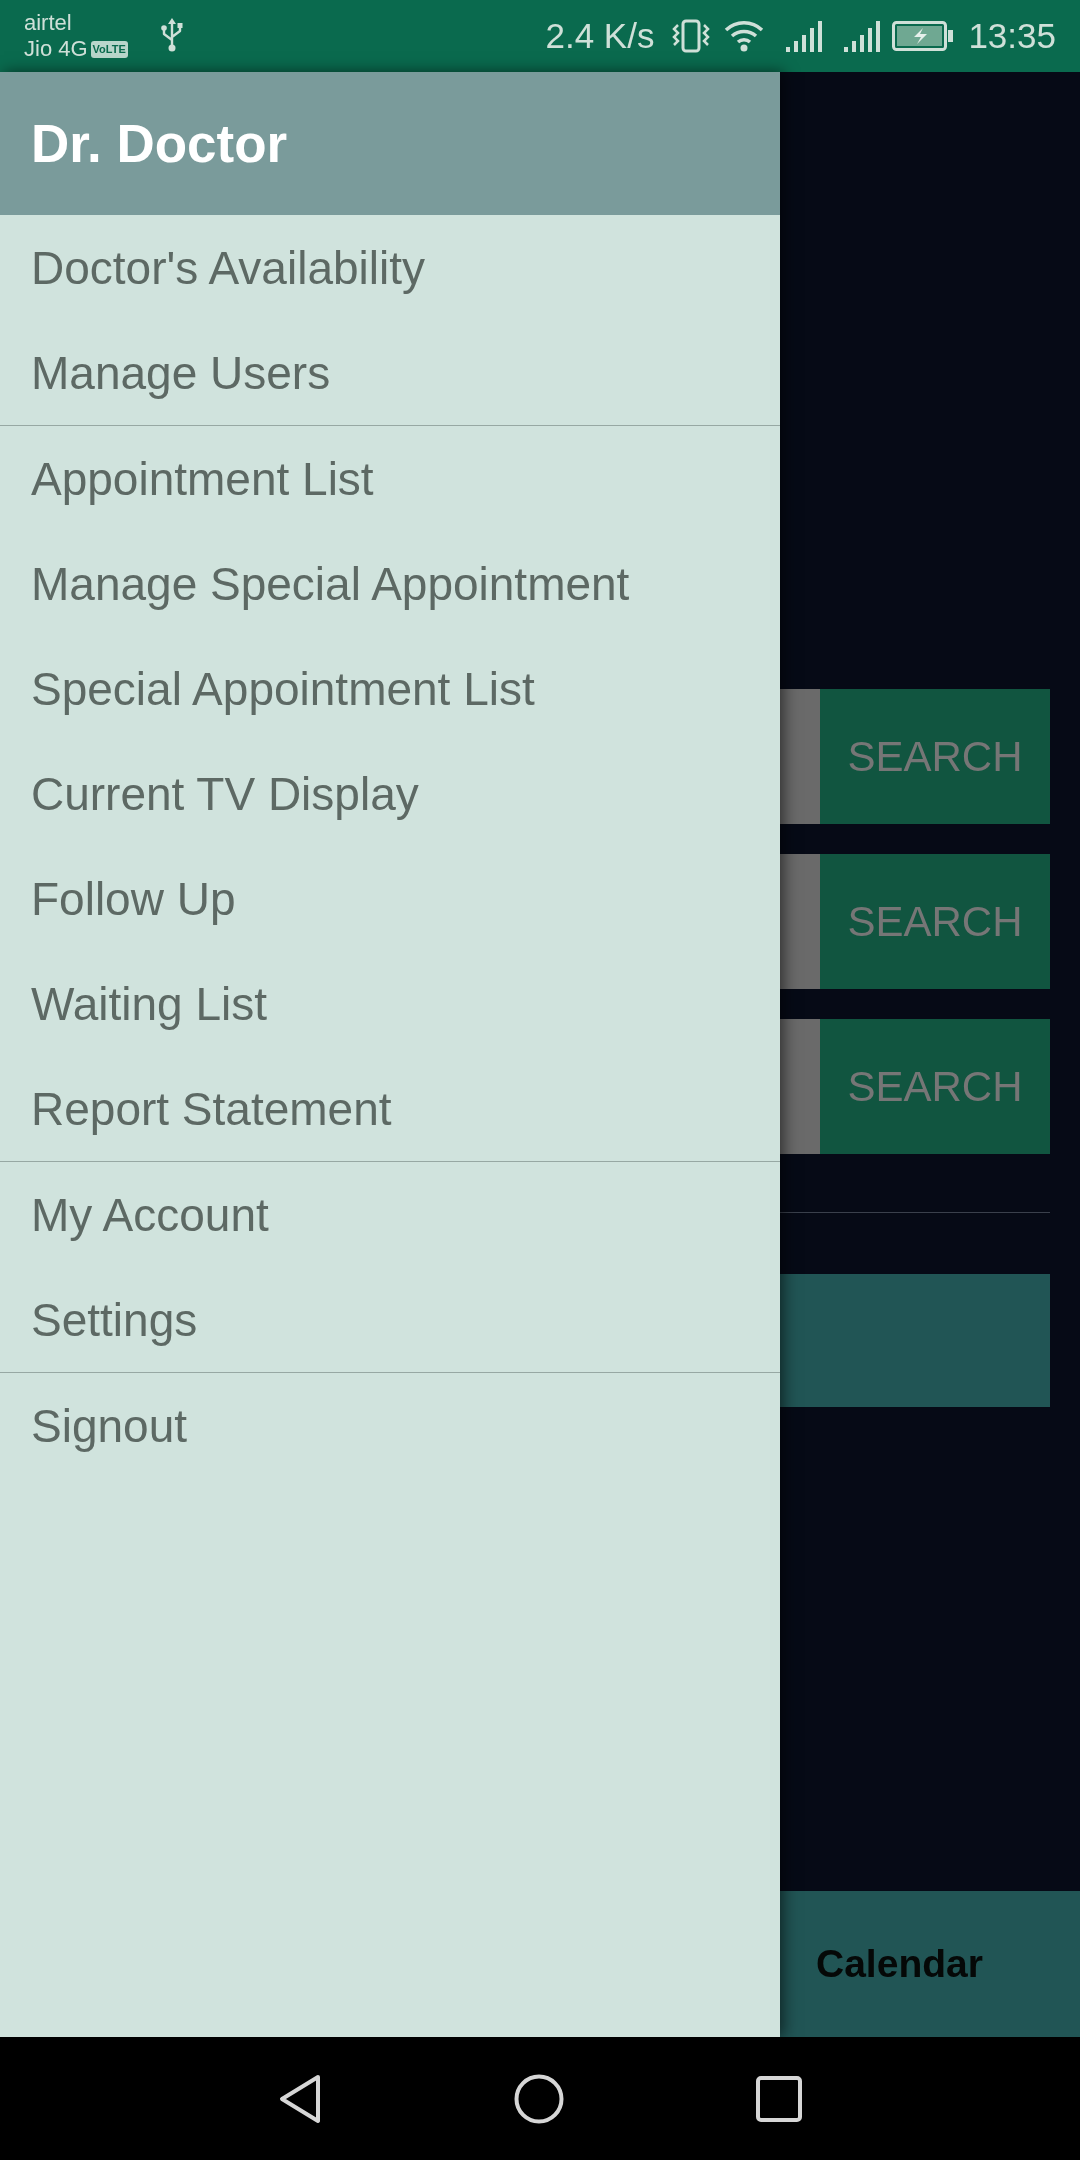 Image resolution: width=1080 pixels, height=2160 pixels. I want to click on menu-item: Manage Special Appointment, so click(390, 583).